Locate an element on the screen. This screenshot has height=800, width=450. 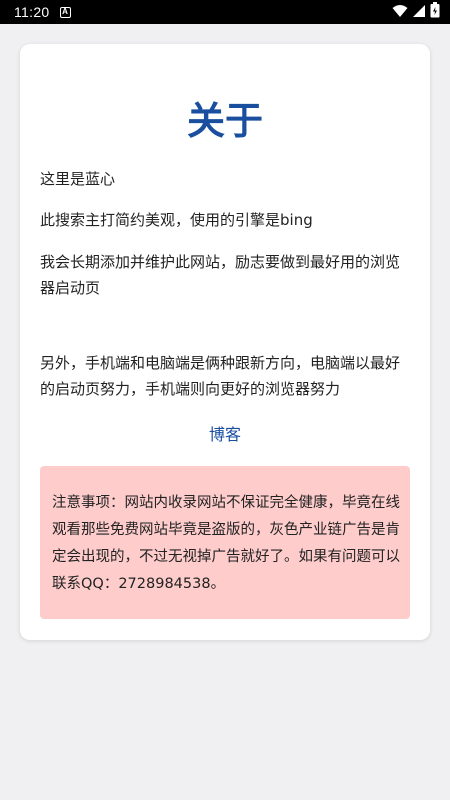
blog-link: 博客 is located at coordinates (225, 435).